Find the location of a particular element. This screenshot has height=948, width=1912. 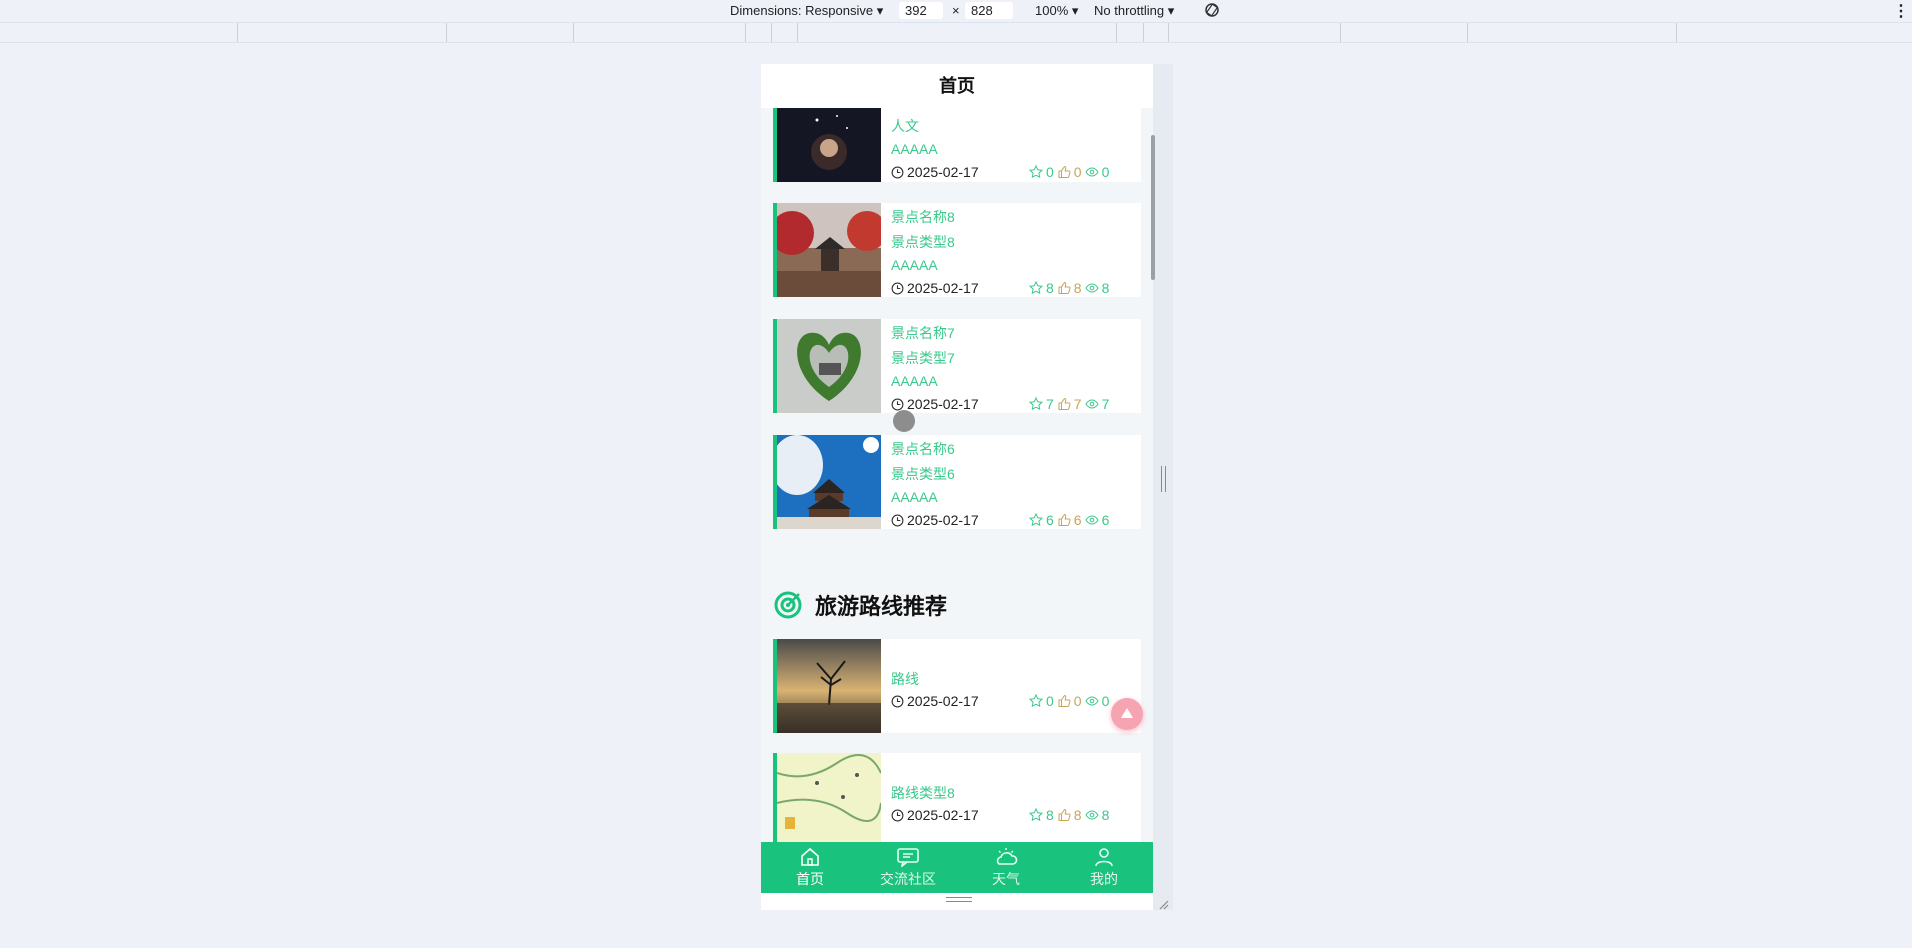

scenic-card: 景点名称8 景点类型8 AAAAA 2025-02-17 8 8 8 is located at coordinates (957, 250).